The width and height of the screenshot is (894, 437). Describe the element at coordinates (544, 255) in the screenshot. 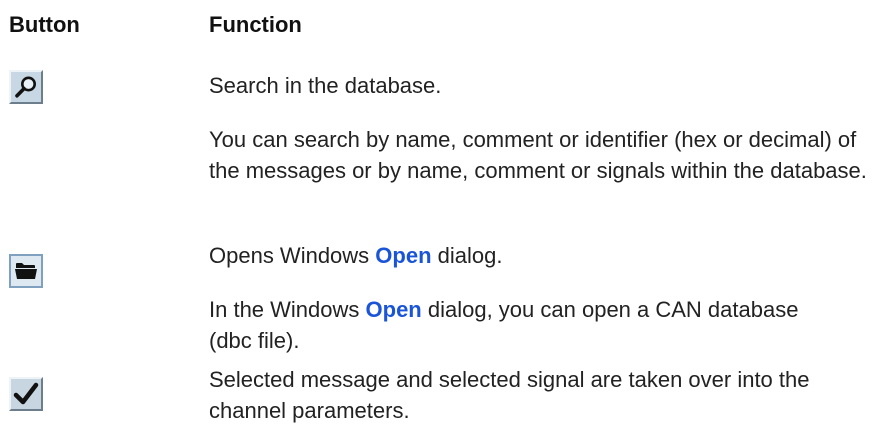

I see `open-description: Opens Windows Open dialog.` at that location.